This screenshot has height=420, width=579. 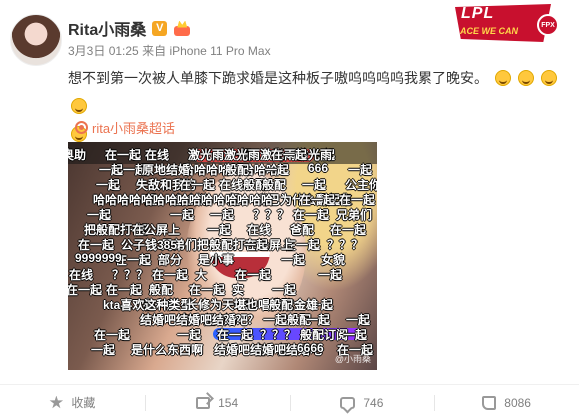 I want to click on danmu-comment: 大, so click(x=201, y=275).